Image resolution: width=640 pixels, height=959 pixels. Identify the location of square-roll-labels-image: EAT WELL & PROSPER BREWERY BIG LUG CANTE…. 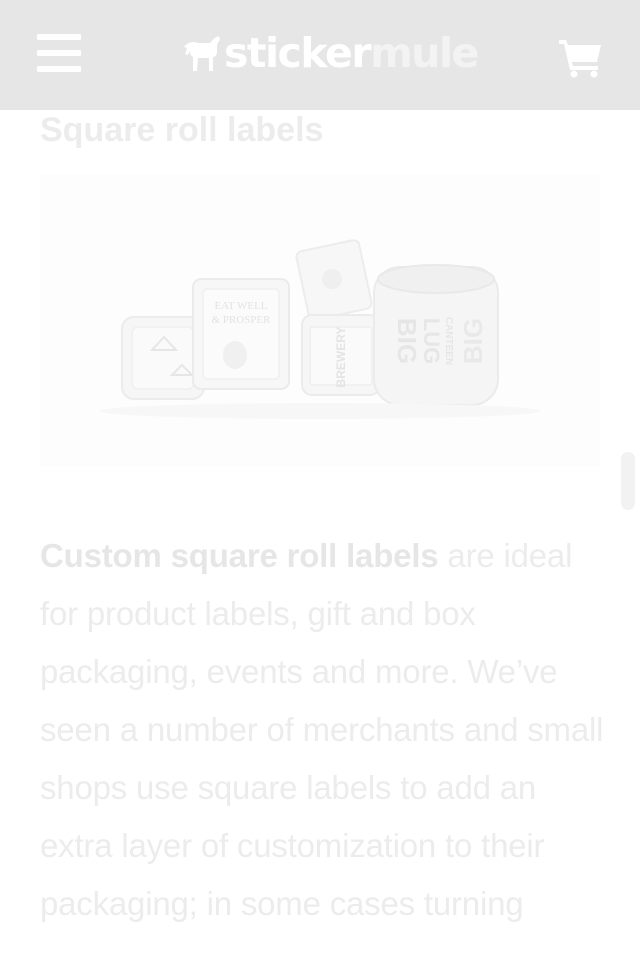
(320, 329).